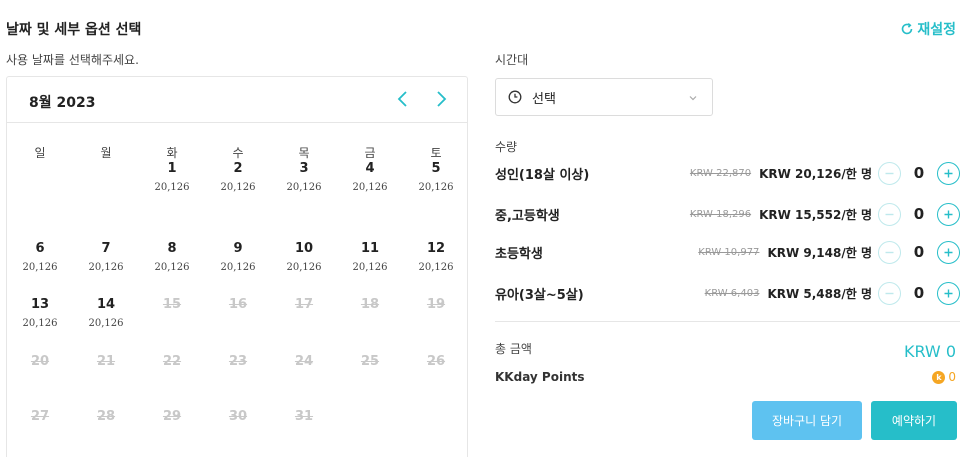  Describe the element at coordinates (238, 168) in the screenshot. I see `day-number: 2` at that location.